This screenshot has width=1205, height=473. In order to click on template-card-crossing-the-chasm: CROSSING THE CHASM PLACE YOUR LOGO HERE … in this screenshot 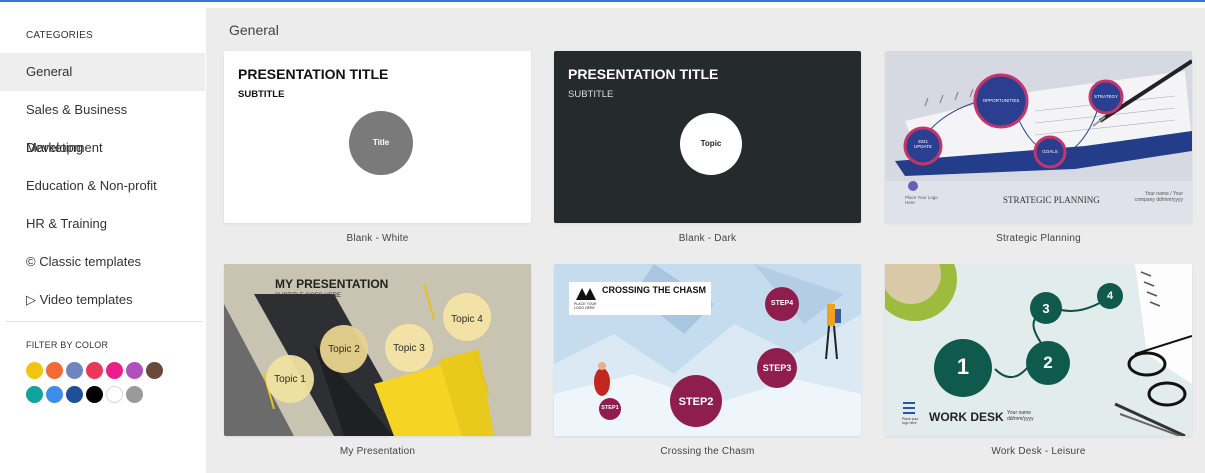, I will do `click(707, 360)`.